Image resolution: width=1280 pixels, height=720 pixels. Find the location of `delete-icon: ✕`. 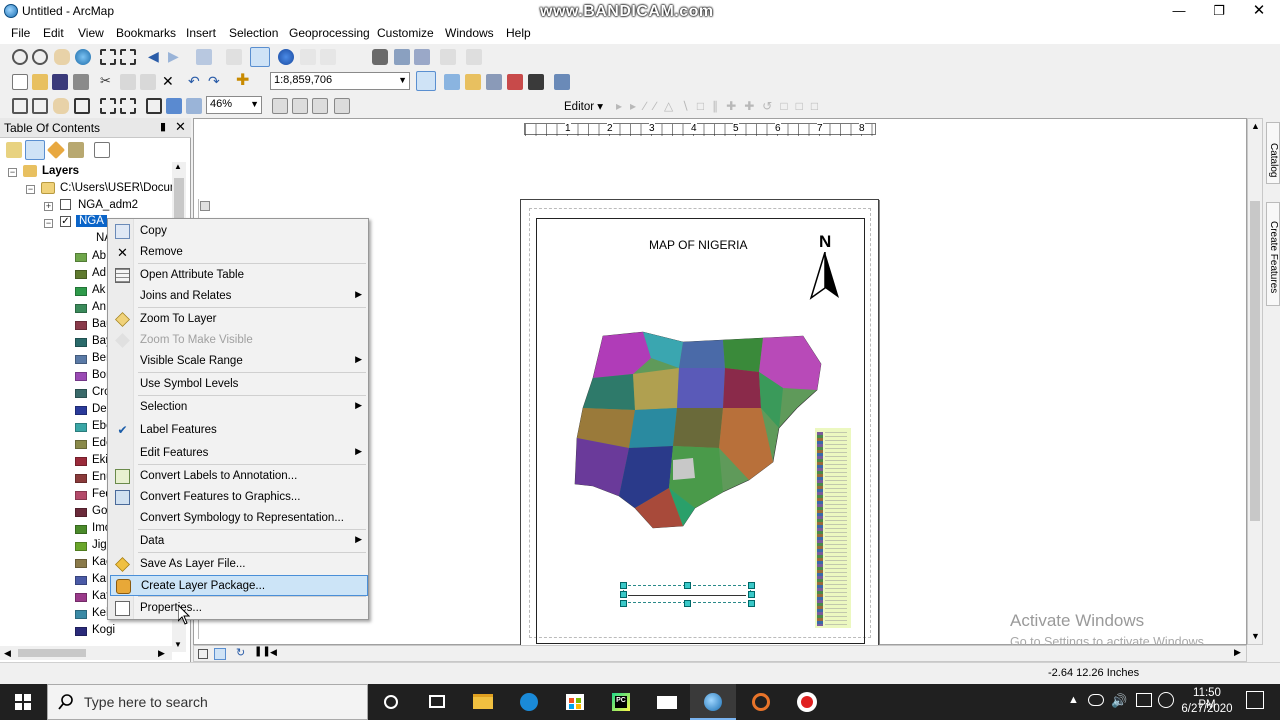

delete-icon: ✕ is located at coordinates (170, 82).